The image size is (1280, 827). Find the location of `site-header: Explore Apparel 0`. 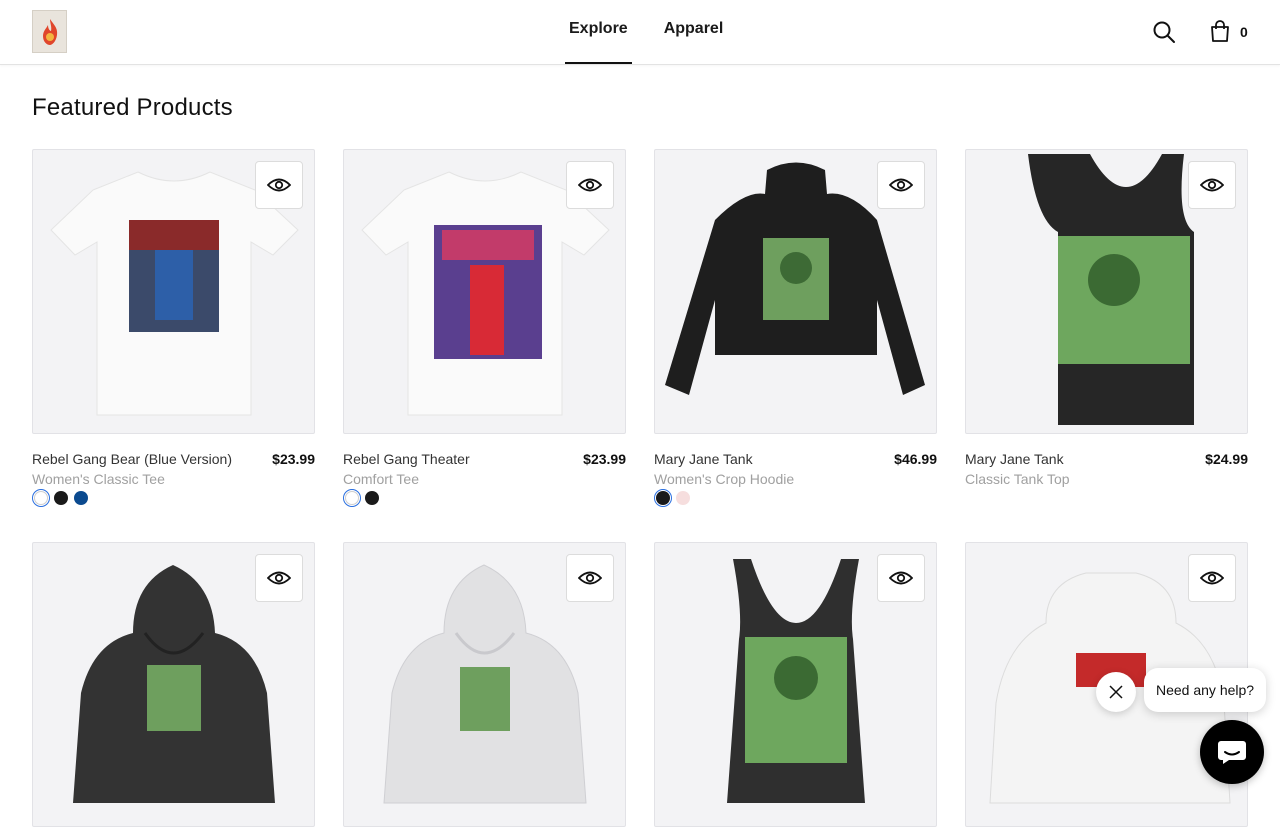

site-header: Explore Apparel 0 is located at coordinates (640, 32).